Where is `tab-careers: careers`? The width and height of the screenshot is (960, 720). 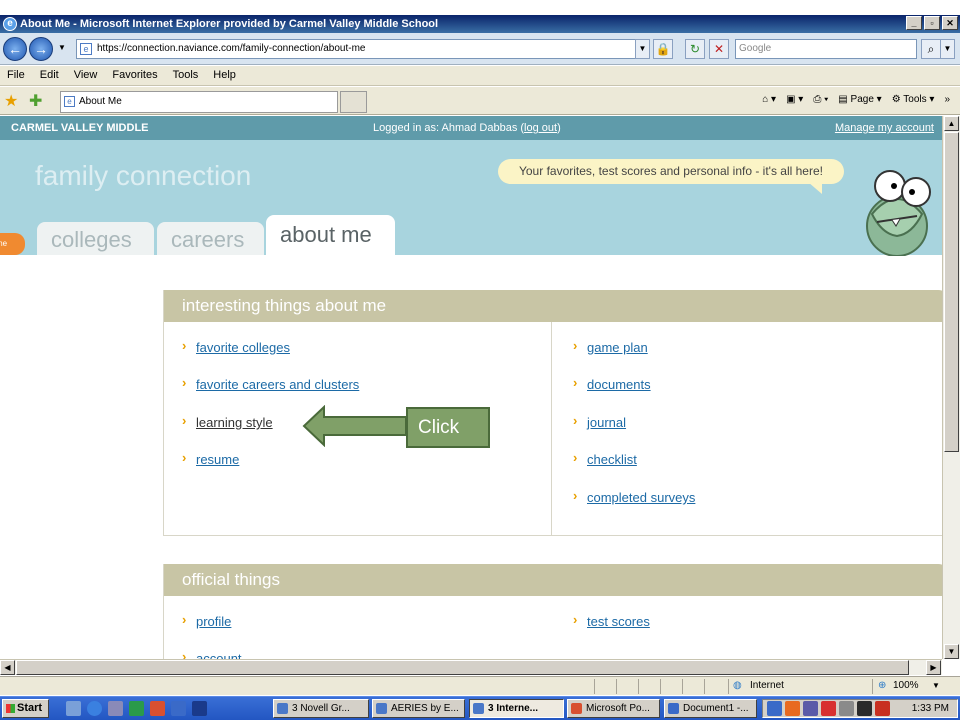 tab-careers: careers is located at coordinates (210, 238).